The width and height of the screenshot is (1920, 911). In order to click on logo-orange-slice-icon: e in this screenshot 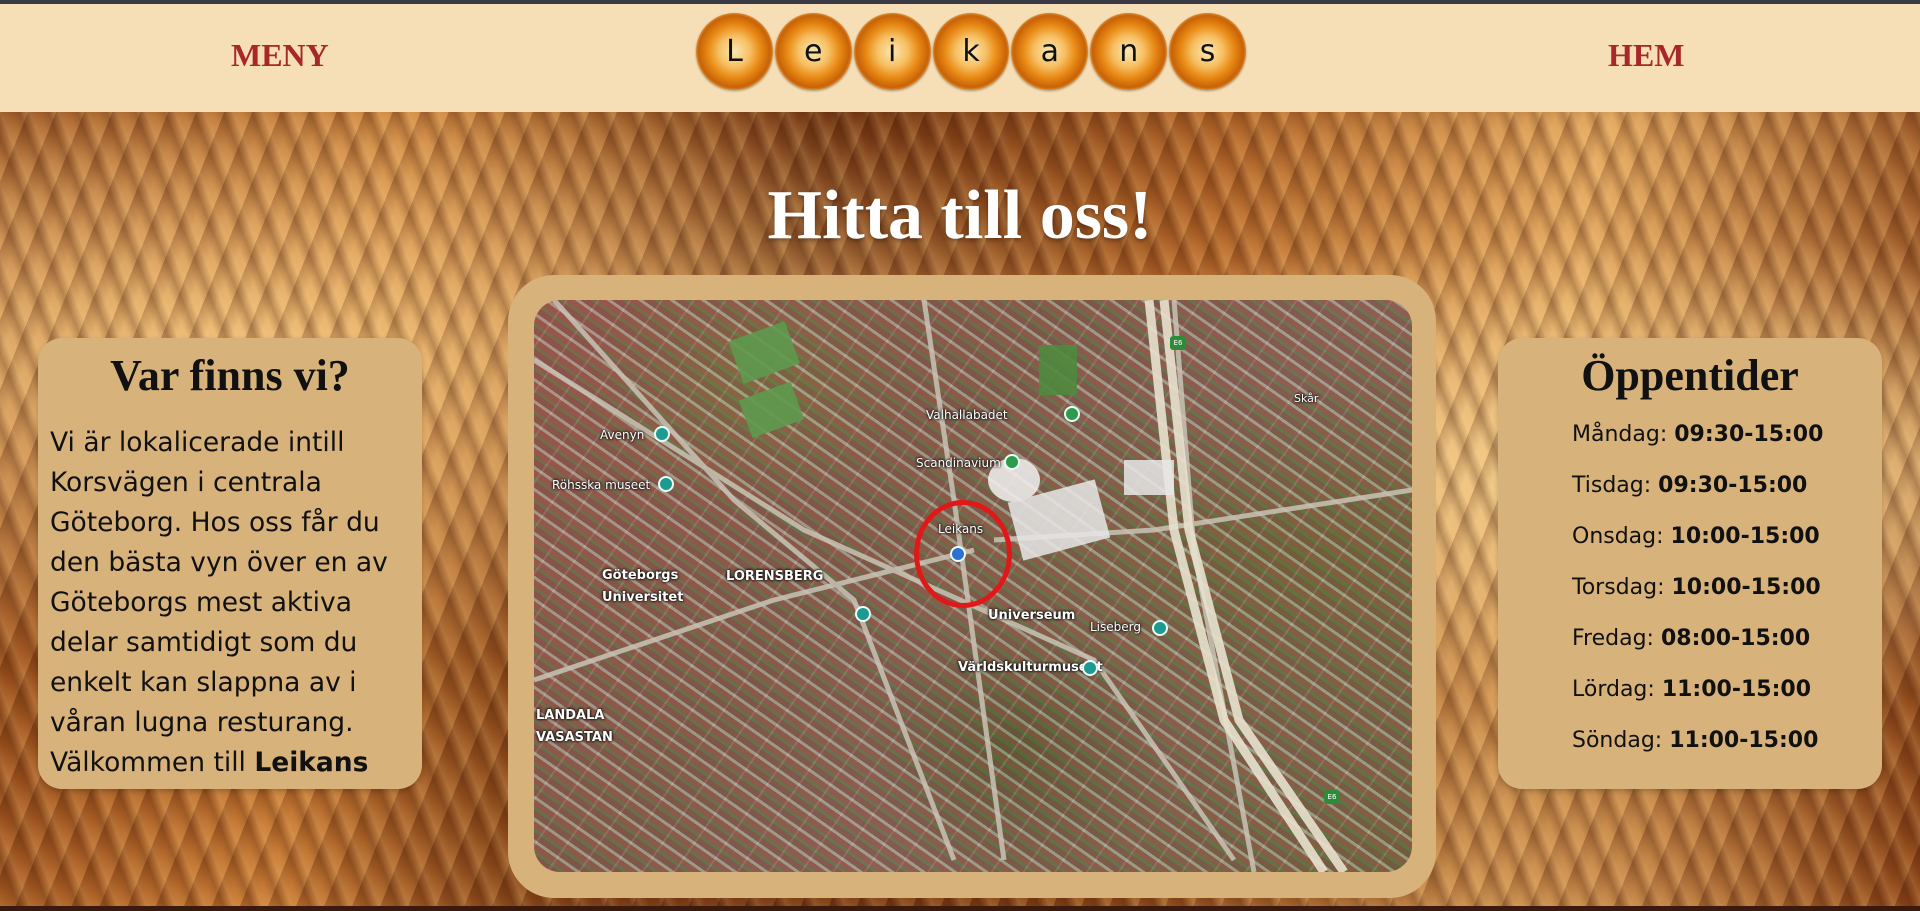, I will do `click(813, 51)`.